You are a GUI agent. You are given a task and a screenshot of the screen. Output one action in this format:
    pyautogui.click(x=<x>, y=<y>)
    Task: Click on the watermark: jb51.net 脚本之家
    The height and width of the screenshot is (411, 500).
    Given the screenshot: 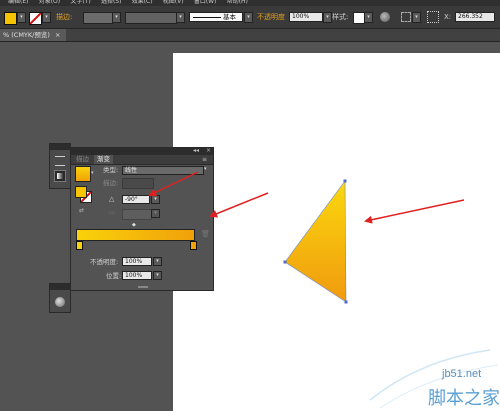 What is the action you would take?
    pyautogui.click(x=430, y=375)
    